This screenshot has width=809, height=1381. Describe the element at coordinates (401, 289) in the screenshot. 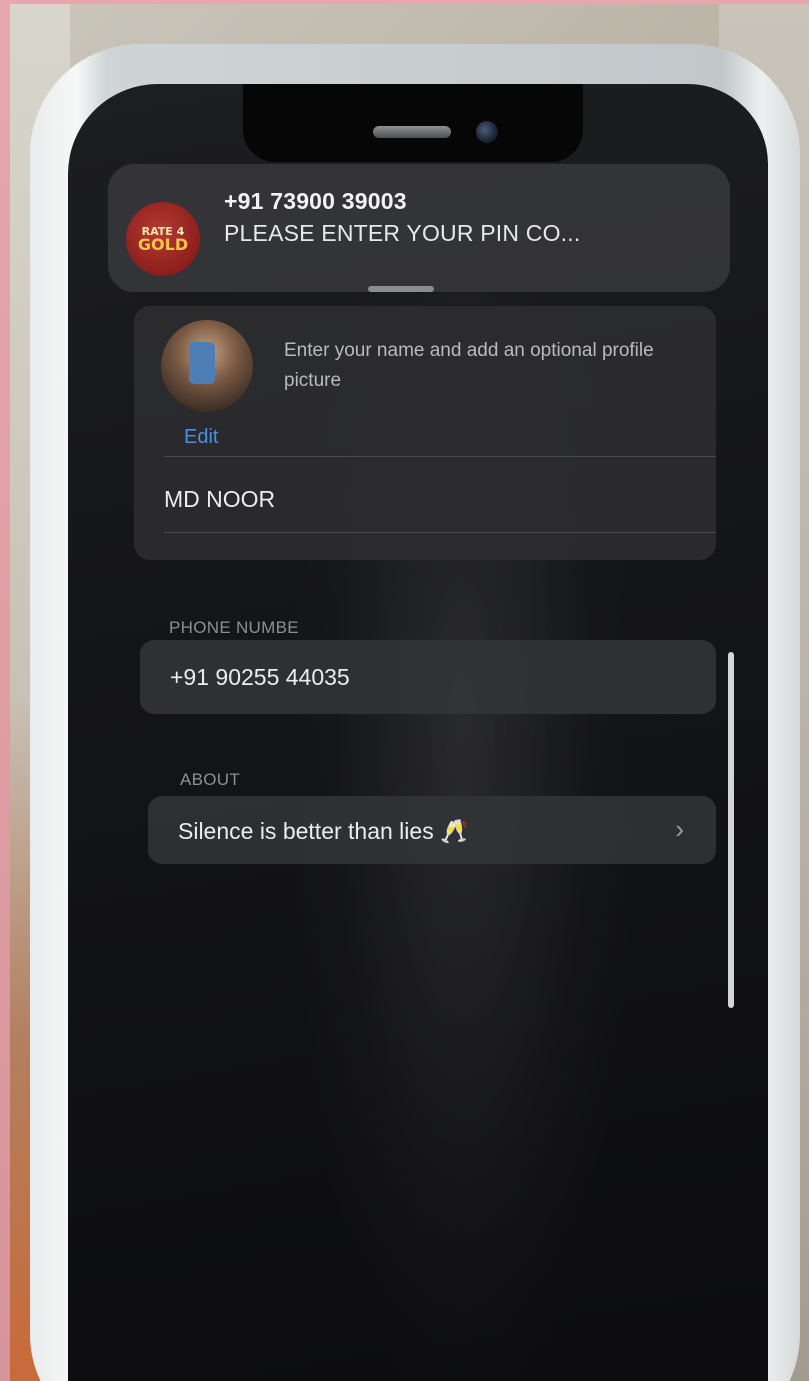

I see `sheet-grabber` at that location.